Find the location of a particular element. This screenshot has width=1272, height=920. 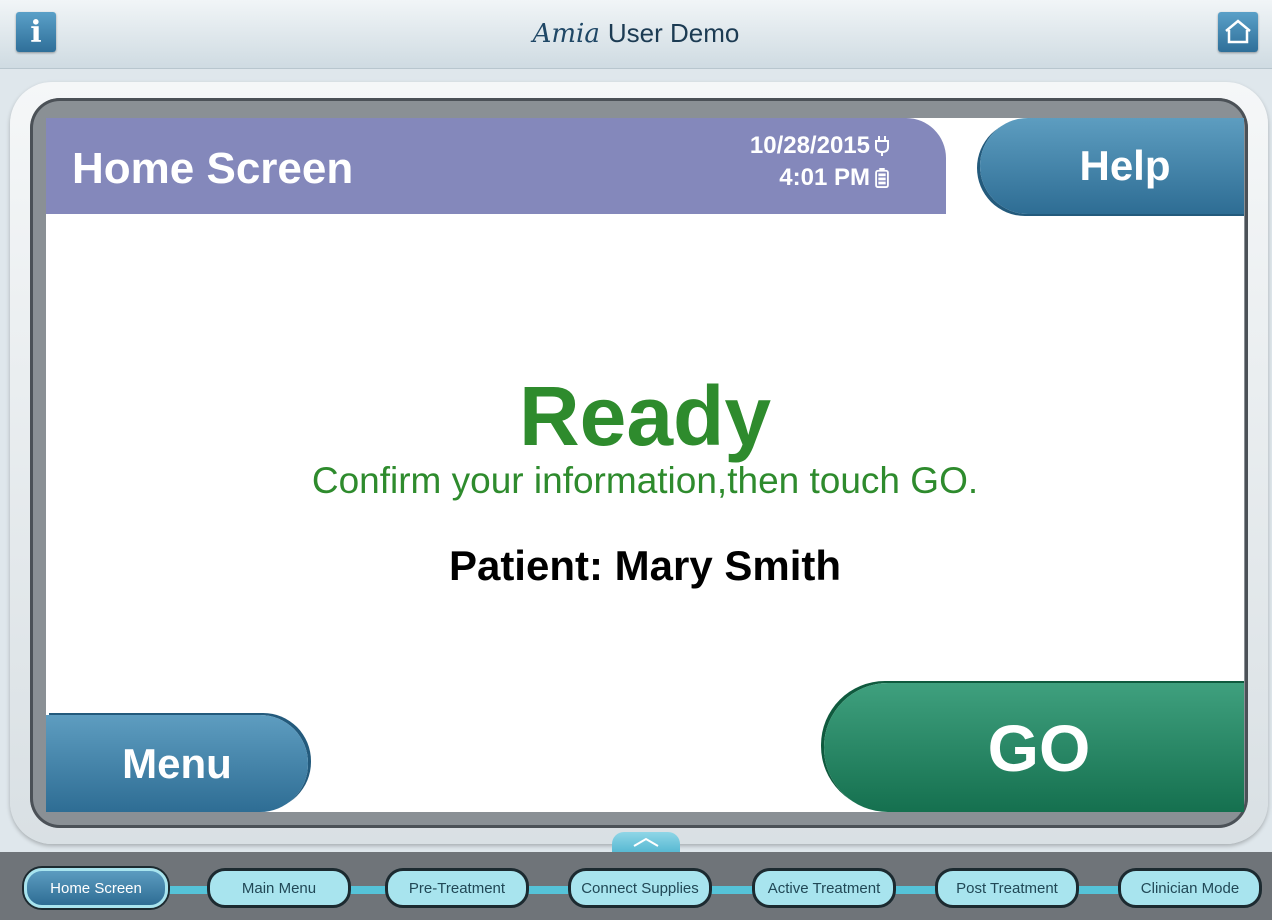

time-text: 4:01 PM is located at coordinates (824, 177).